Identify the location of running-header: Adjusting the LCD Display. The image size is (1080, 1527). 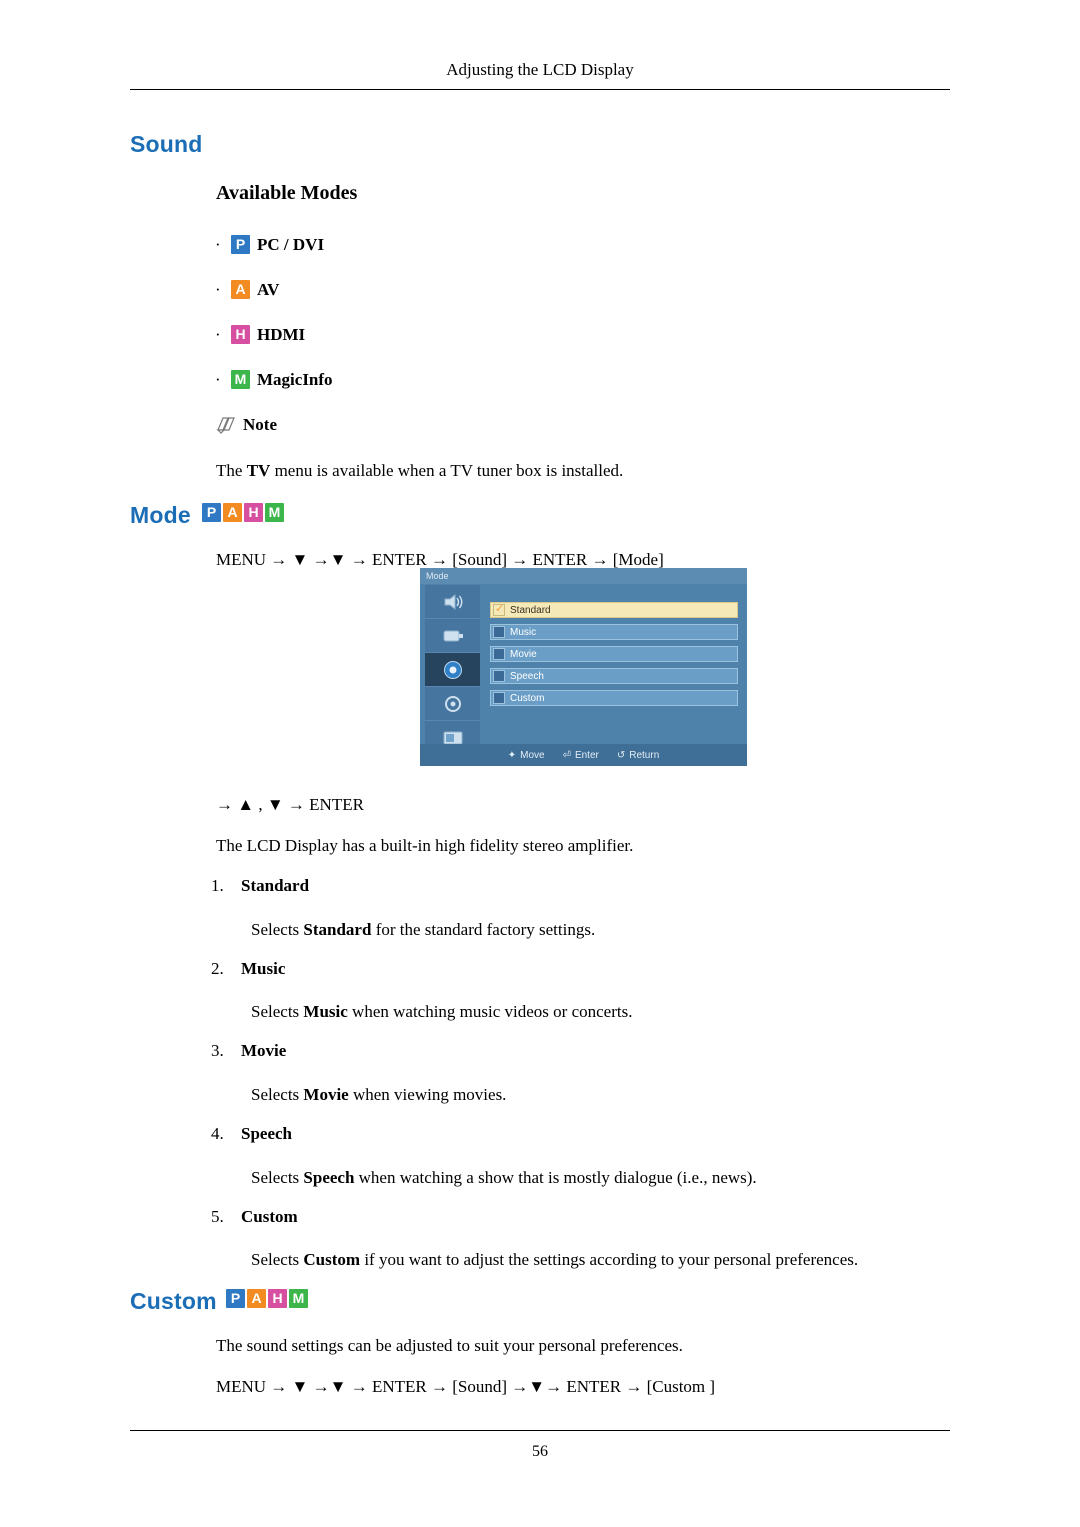
(540, 69).